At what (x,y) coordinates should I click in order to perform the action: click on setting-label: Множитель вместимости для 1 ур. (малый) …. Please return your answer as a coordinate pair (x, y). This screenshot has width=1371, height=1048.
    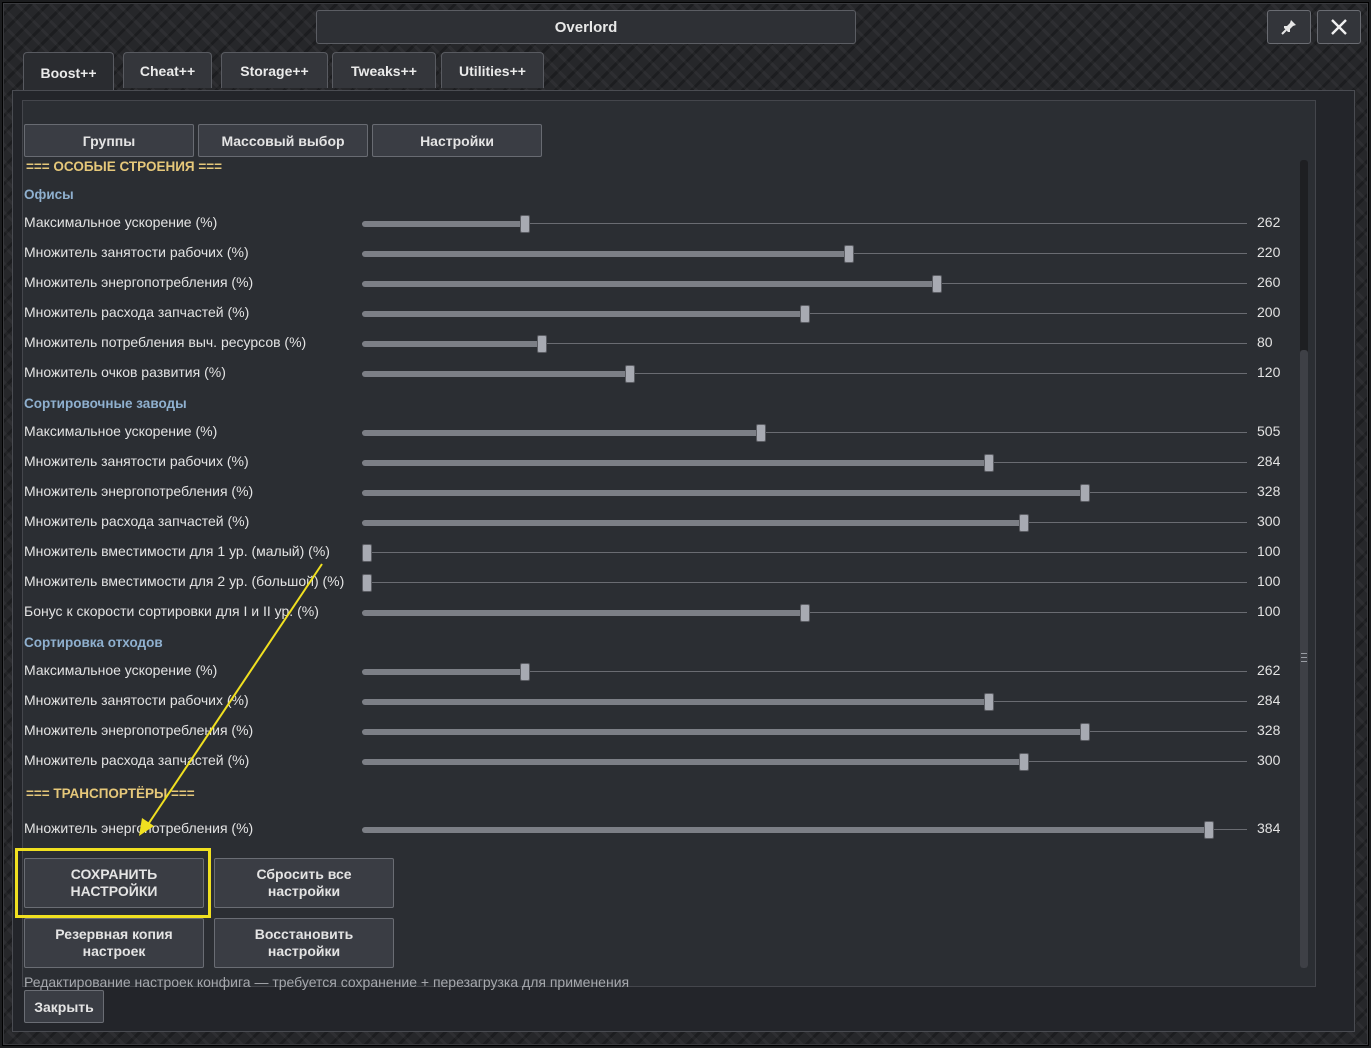
    Looking at the image, I should click on (177, 551).